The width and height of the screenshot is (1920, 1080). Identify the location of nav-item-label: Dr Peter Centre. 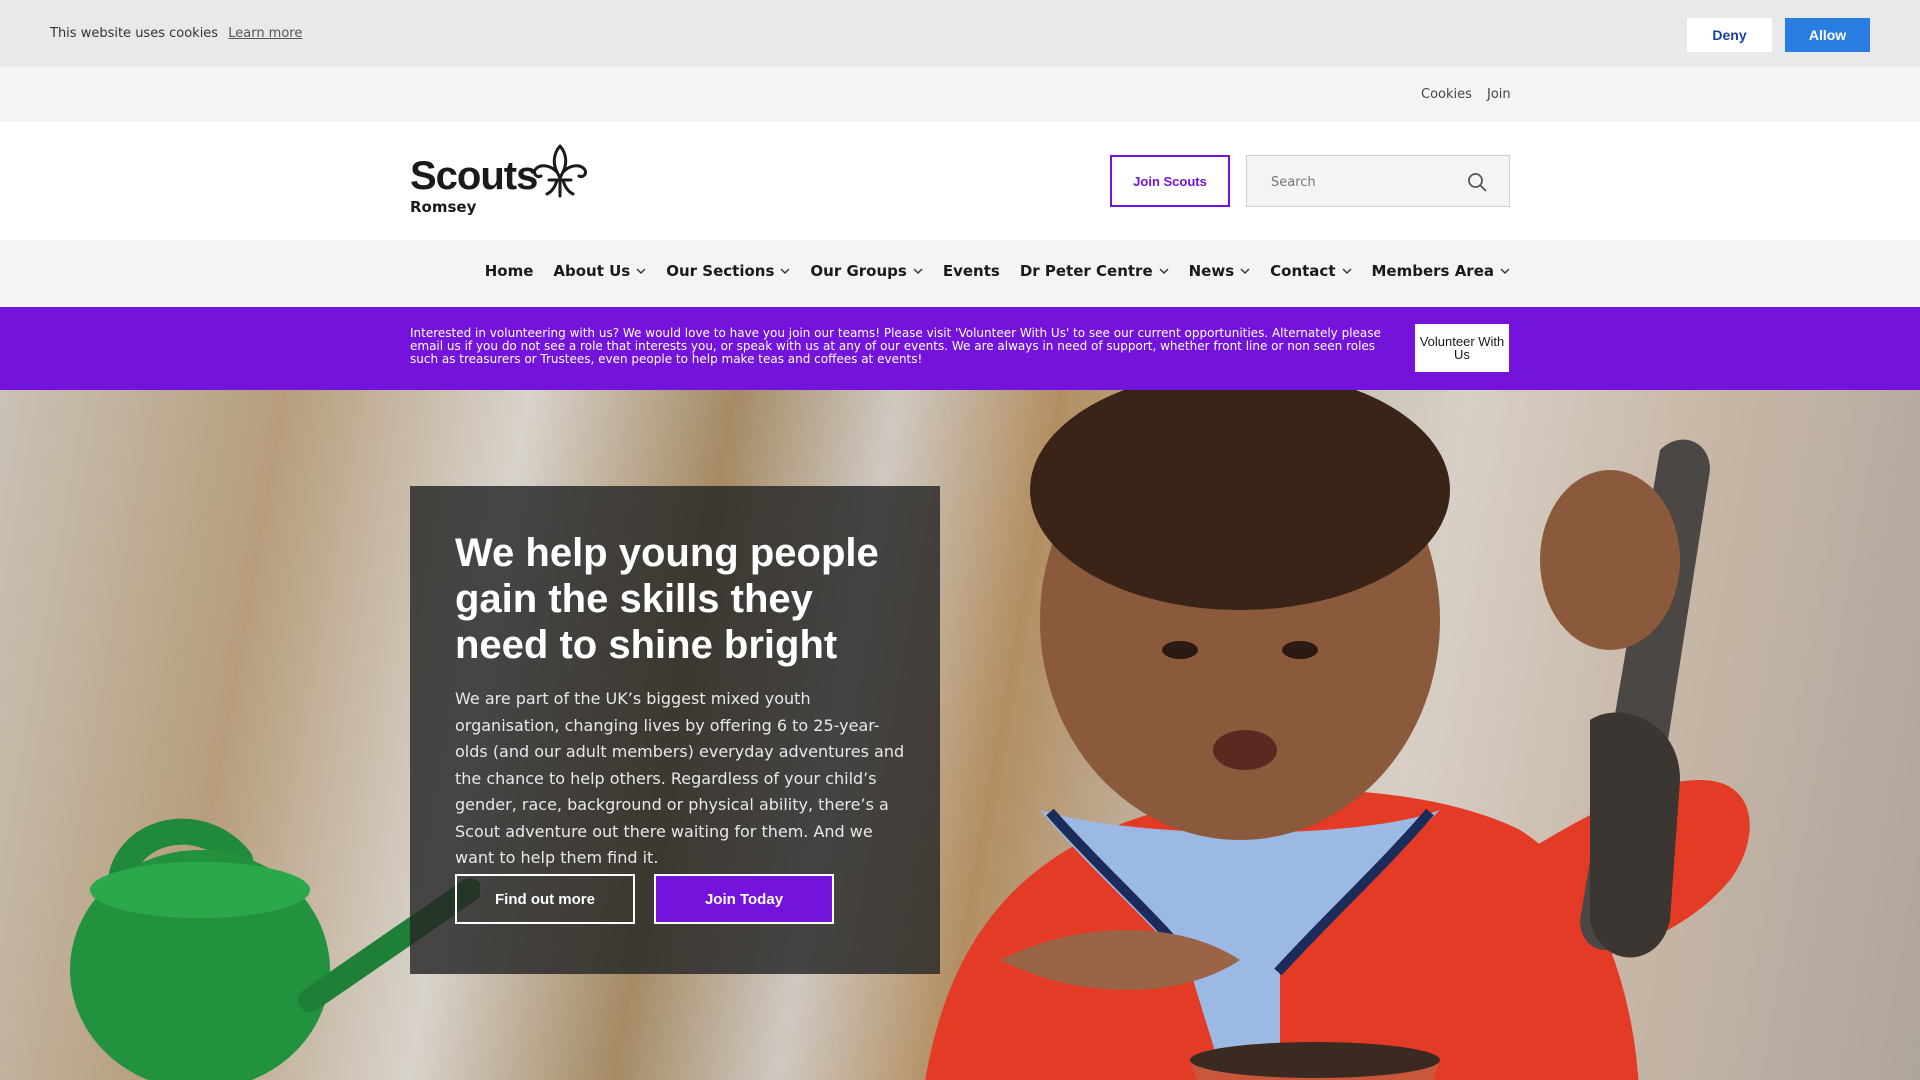
(1086, 271).